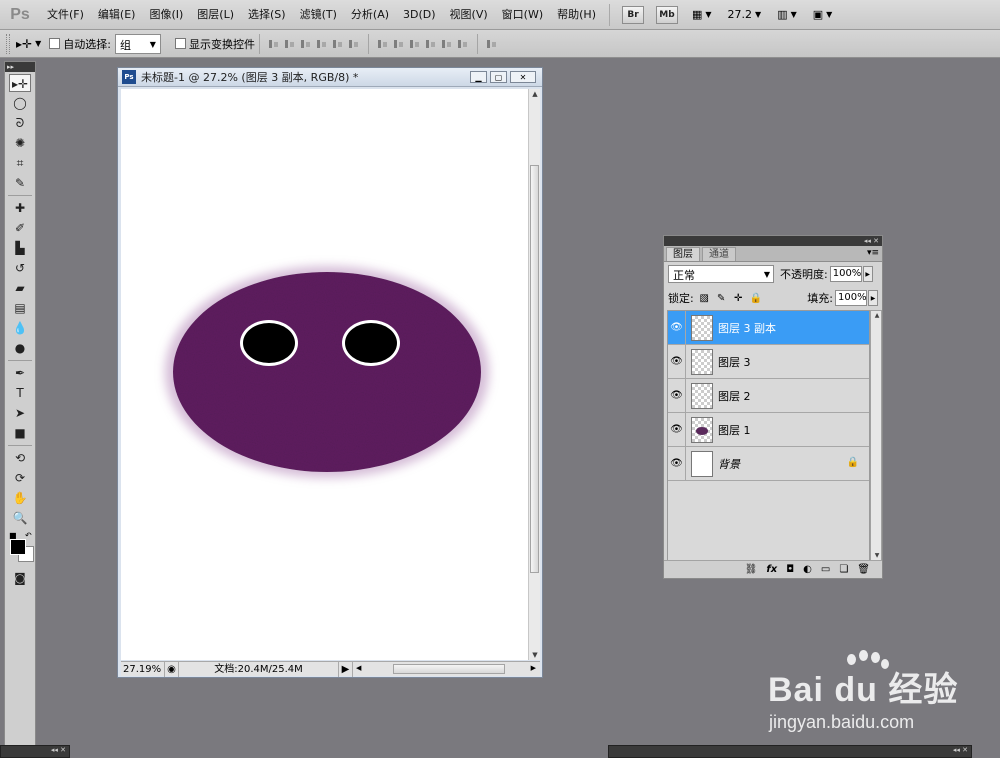  I want to click on distribute-bottom-icon, so click(415, 44).